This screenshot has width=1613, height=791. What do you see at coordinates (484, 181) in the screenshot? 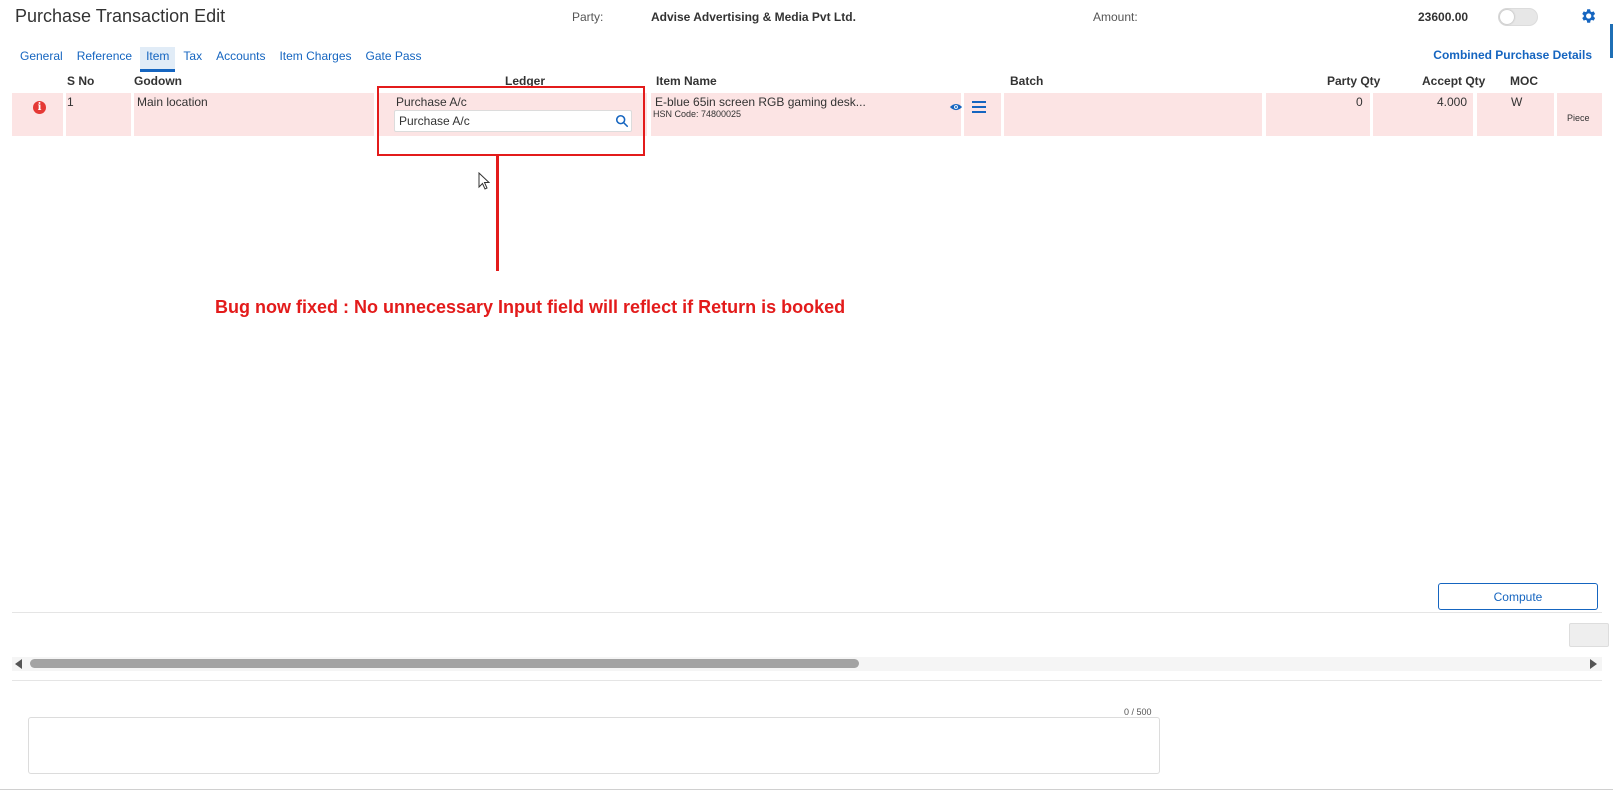
I see `cursor-icon` at bounding box center [484, 181].